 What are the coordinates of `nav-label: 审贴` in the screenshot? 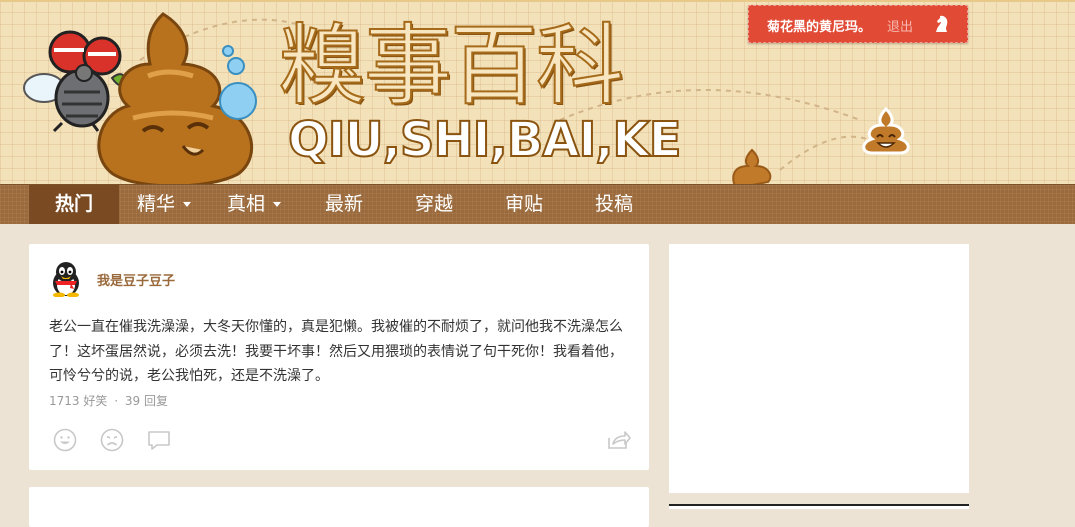 It's located at (523, 204).